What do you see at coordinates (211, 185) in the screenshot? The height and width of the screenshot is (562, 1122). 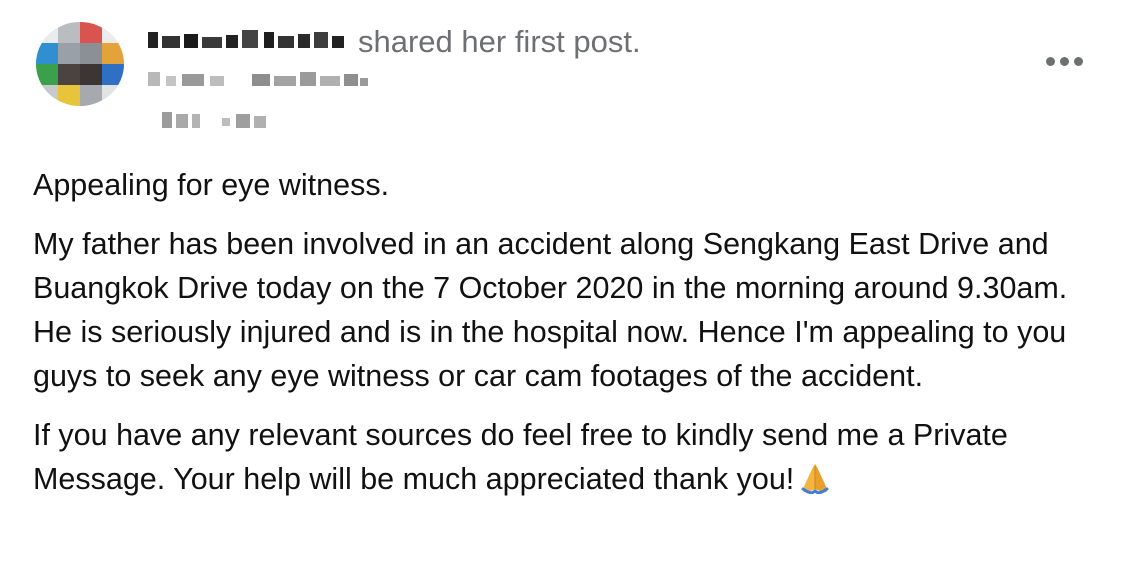 I see `post-paragraph: Appealing for eye witness.` at bounding box center [211, 185].